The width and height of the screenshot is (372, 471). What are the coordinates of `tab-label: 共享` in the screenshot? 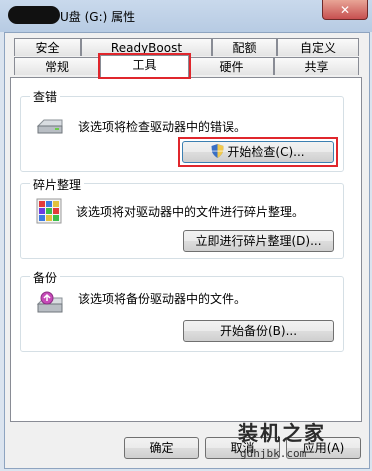 It's located at (316, 67).